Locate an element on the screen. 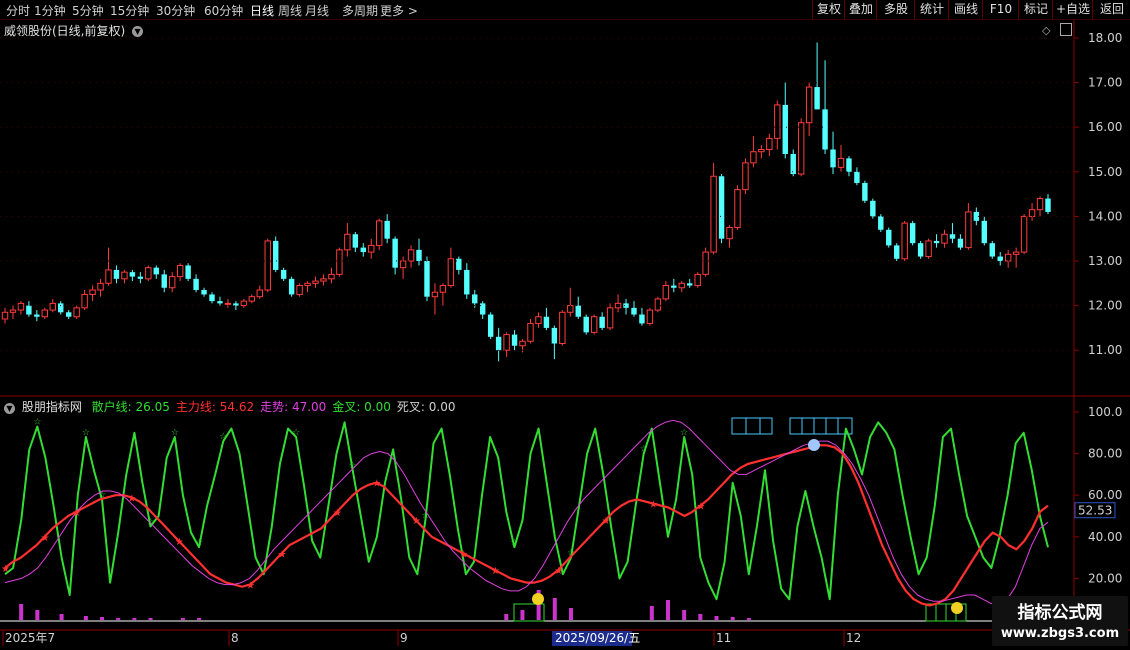 The image size is (1130, 650). tab-timeframe-4: 30分钟 is located at coordinates (175, 10).